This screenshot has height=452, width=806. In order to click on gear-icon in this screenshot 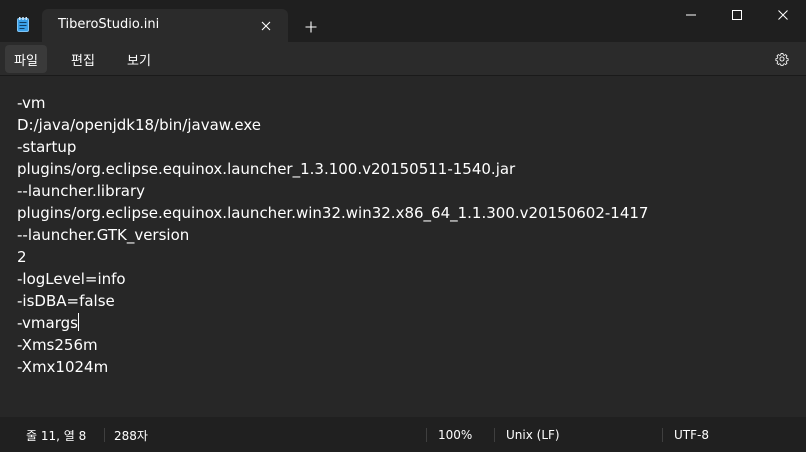, I will do `click(782, 59)`.